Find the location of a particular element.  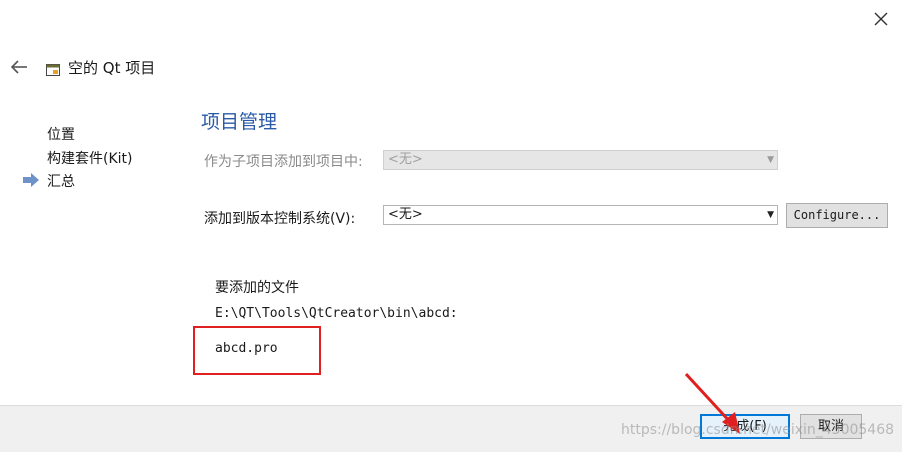

sidebar-item-kits: 构建套件(Kit) is located at coordinates (89, 158).